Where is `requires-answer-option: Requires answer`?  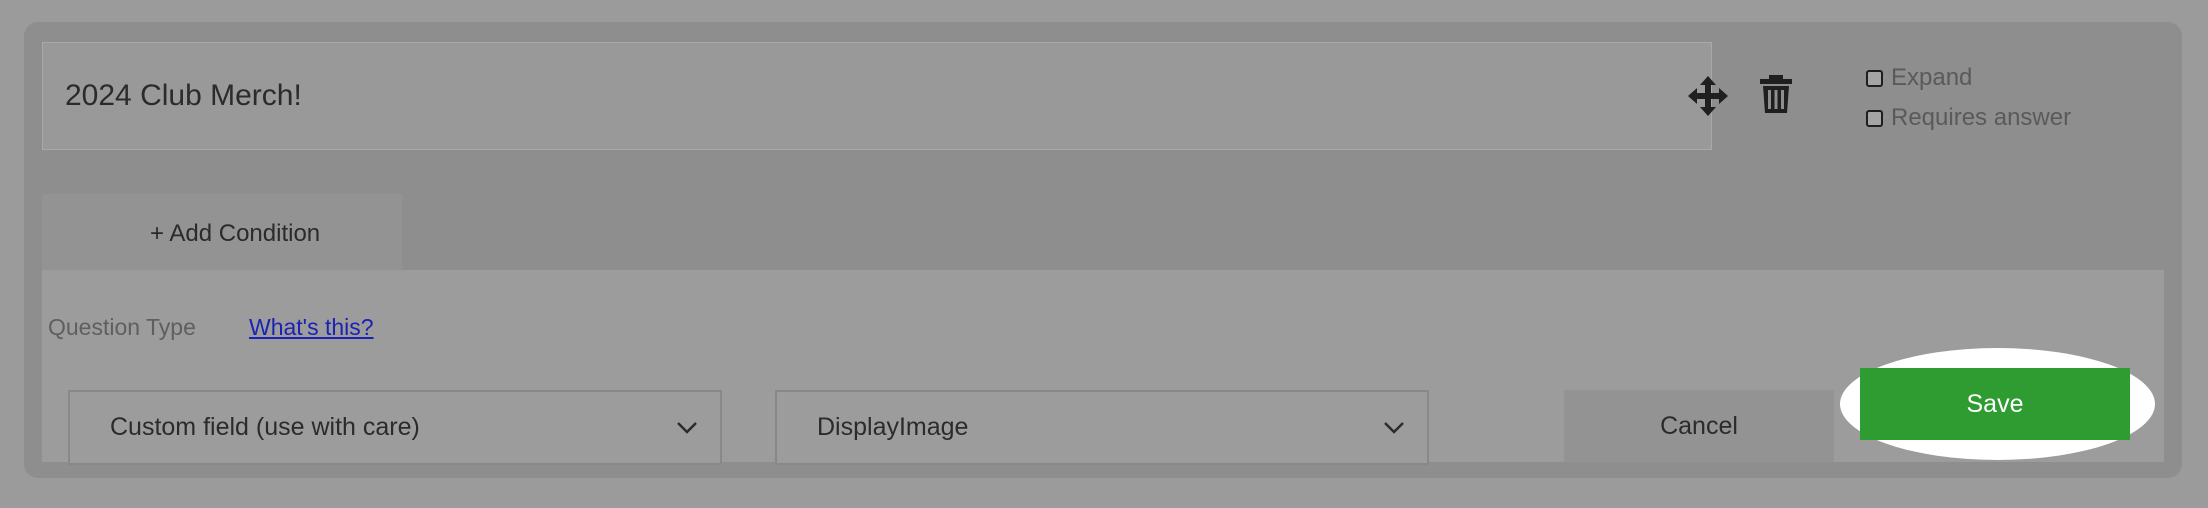 requires-answer-option: Requires answer is located at coordinates (1968, 118).